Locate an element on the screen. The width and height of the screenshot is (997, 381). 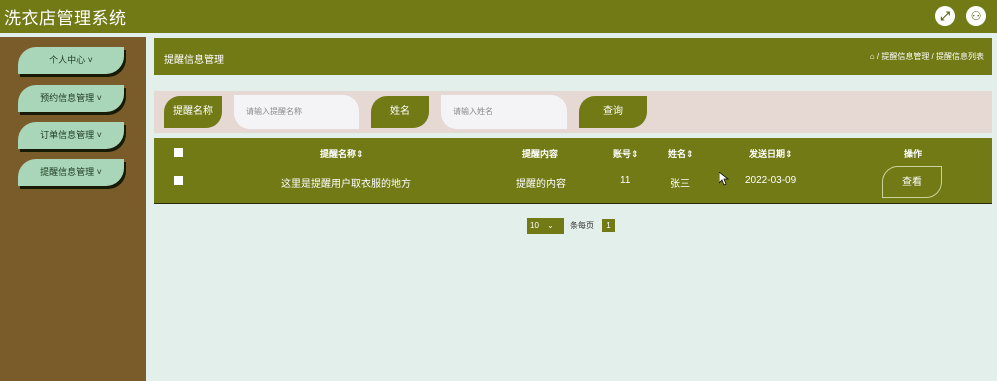
search-bar: 提醒名称 请输入提醒名称 姓名 请输入姓名 查询 is located at coordinates (573, 112).